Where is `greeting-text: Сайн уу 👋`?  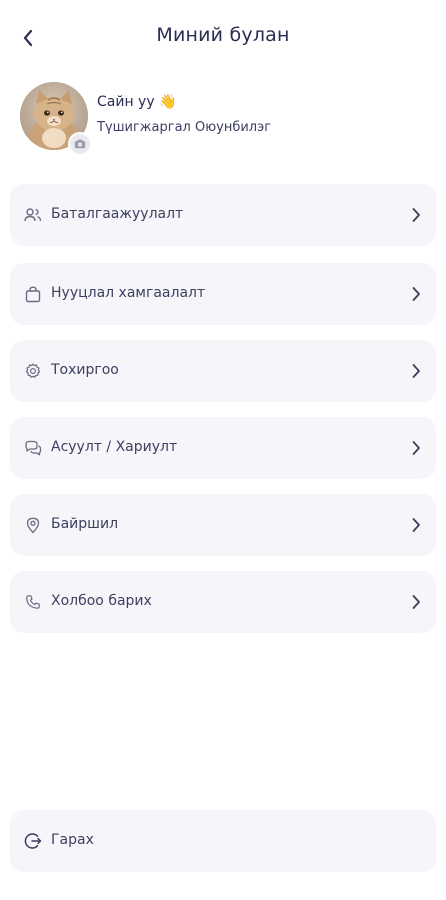 greeting-text: Сайн уу 👋 is located at coordinates (137, 102).